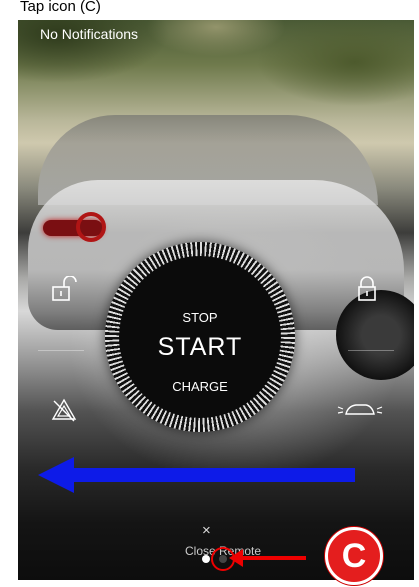  What do you see at coordinates (368, 291) in the screenshot?
I see `lock-icon` at bounding box center [368, 291].